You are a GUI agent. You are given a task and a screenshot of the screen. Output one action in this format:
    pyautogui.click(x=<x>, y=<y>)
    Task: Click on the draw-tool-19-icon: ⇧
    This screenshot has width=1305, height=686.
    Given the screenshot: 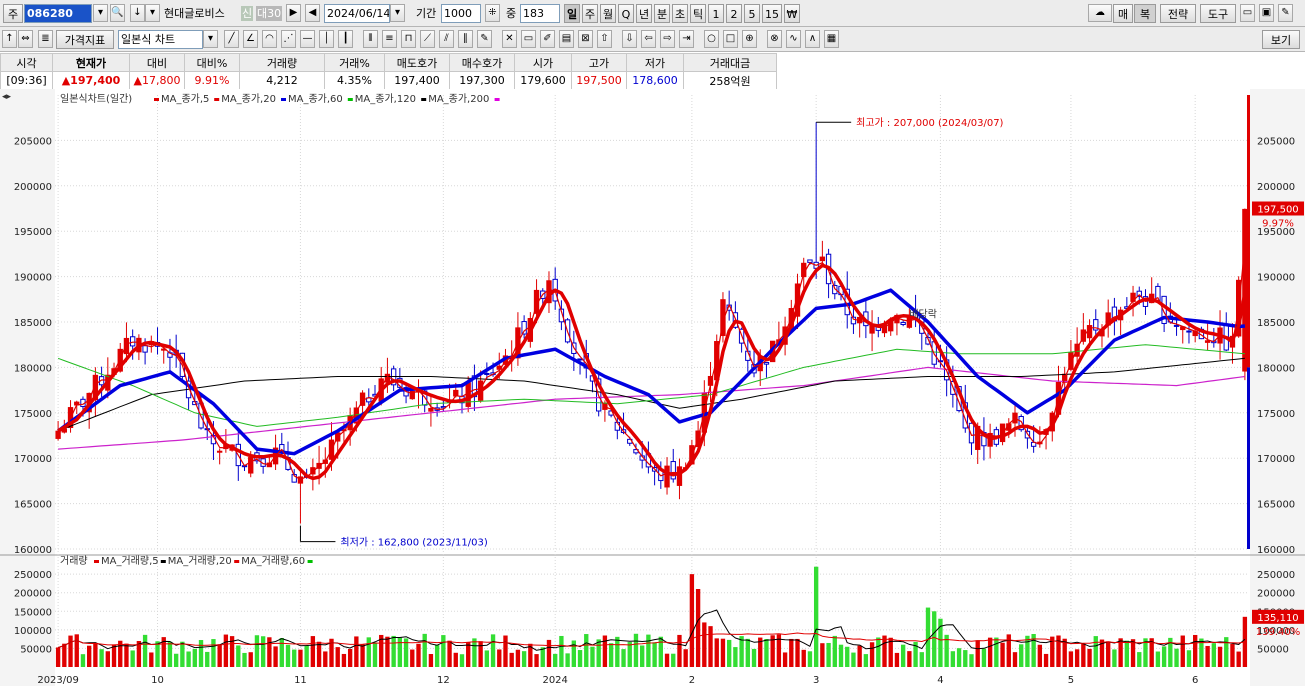 What is the action you would take?
    pyautogui.click(x=604, y=39)
    